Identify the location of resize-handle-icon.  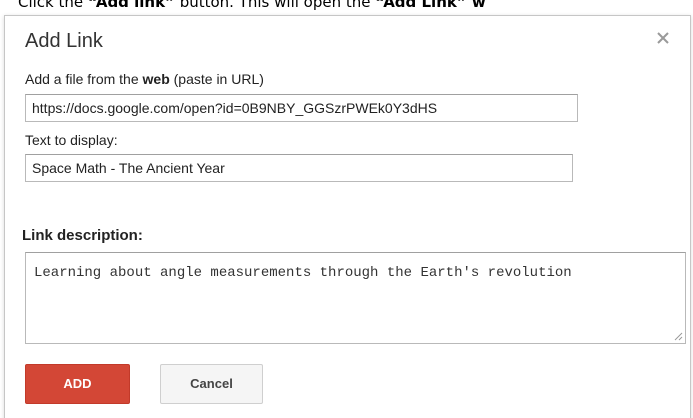
(678, 336).